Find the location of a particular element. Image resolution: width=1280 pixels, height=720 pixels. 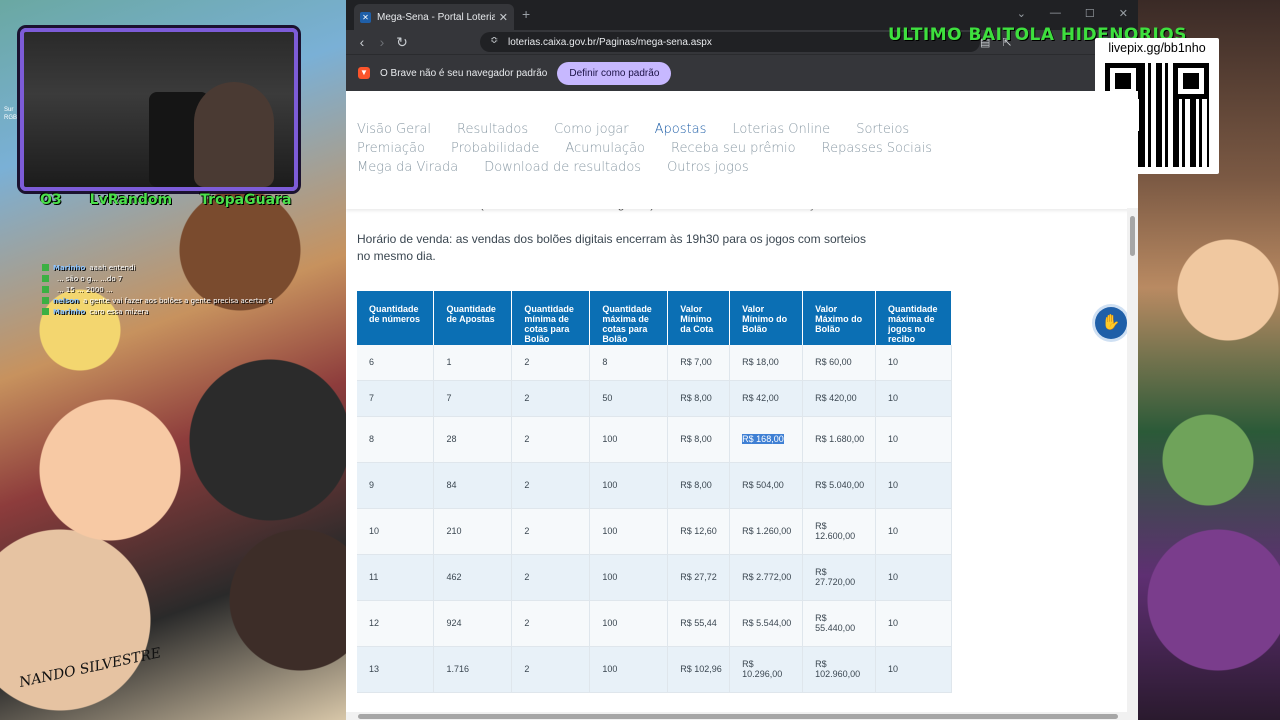

browser-tab: ✕ Mega-Sena - Portal Loterias | CAIXA ✕ is located at coordinates (434, 17).